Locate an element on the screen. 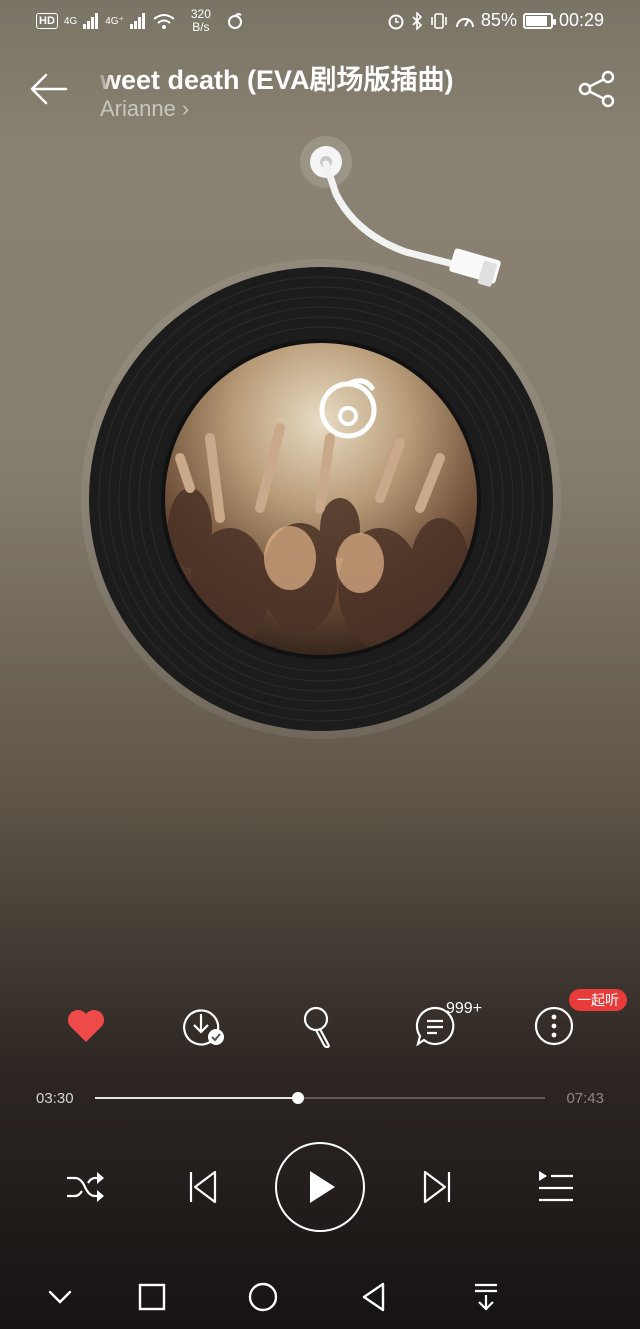 This screenshot has height=1329, width=640. share-icon is located at coordinates (596, 89).